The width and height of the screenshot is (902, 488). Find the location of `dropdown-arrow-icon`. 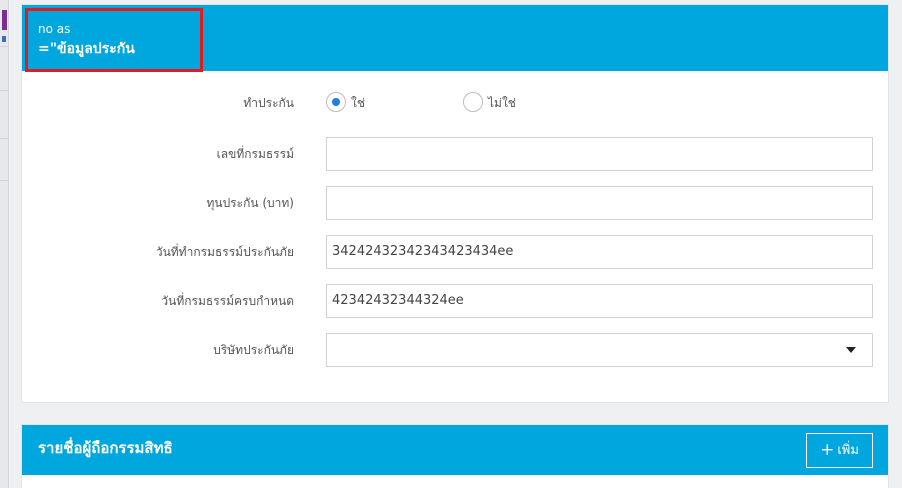

dropdown-arrow-icon is located at coordinates (851, 350).